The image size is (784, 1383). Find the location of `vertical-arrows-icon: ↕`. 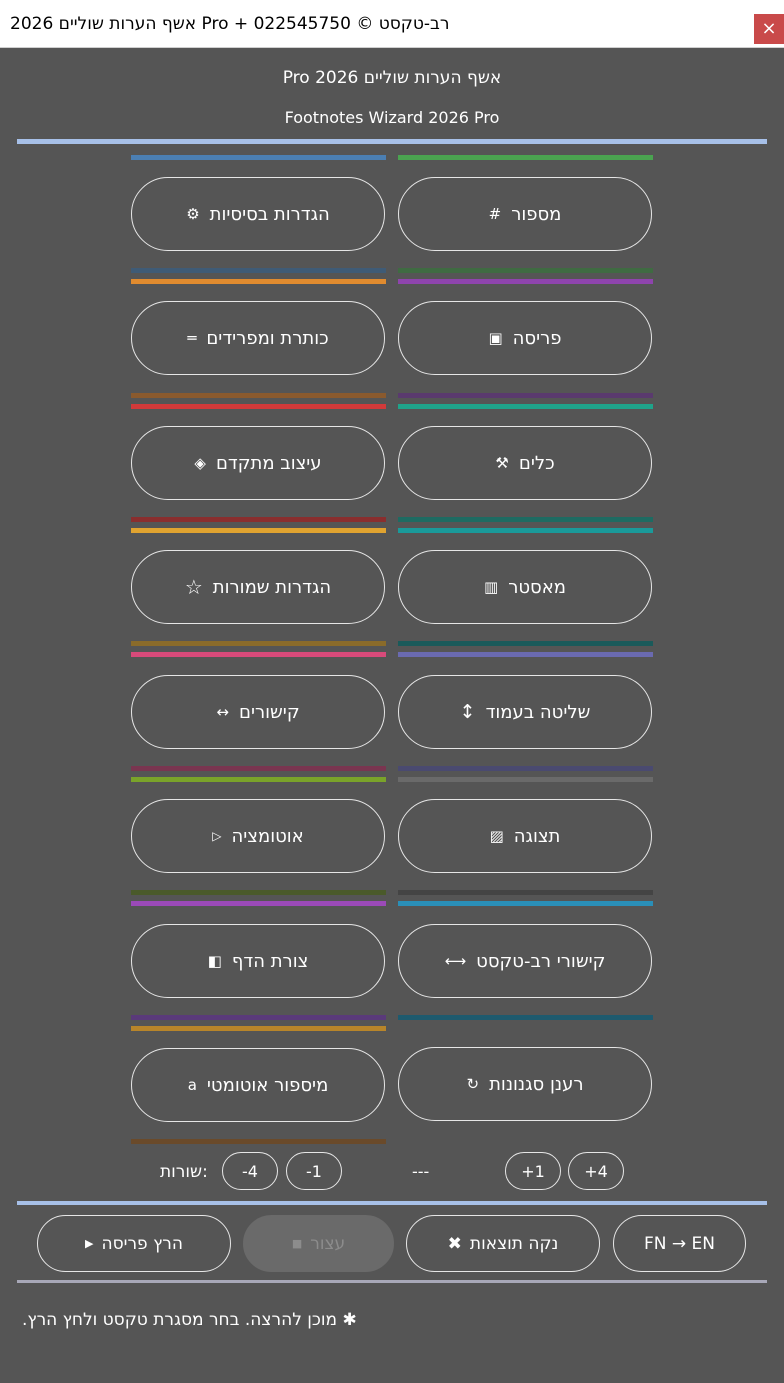

vertical-arrows-icon: ↕ is located at coordinates (467, 712).